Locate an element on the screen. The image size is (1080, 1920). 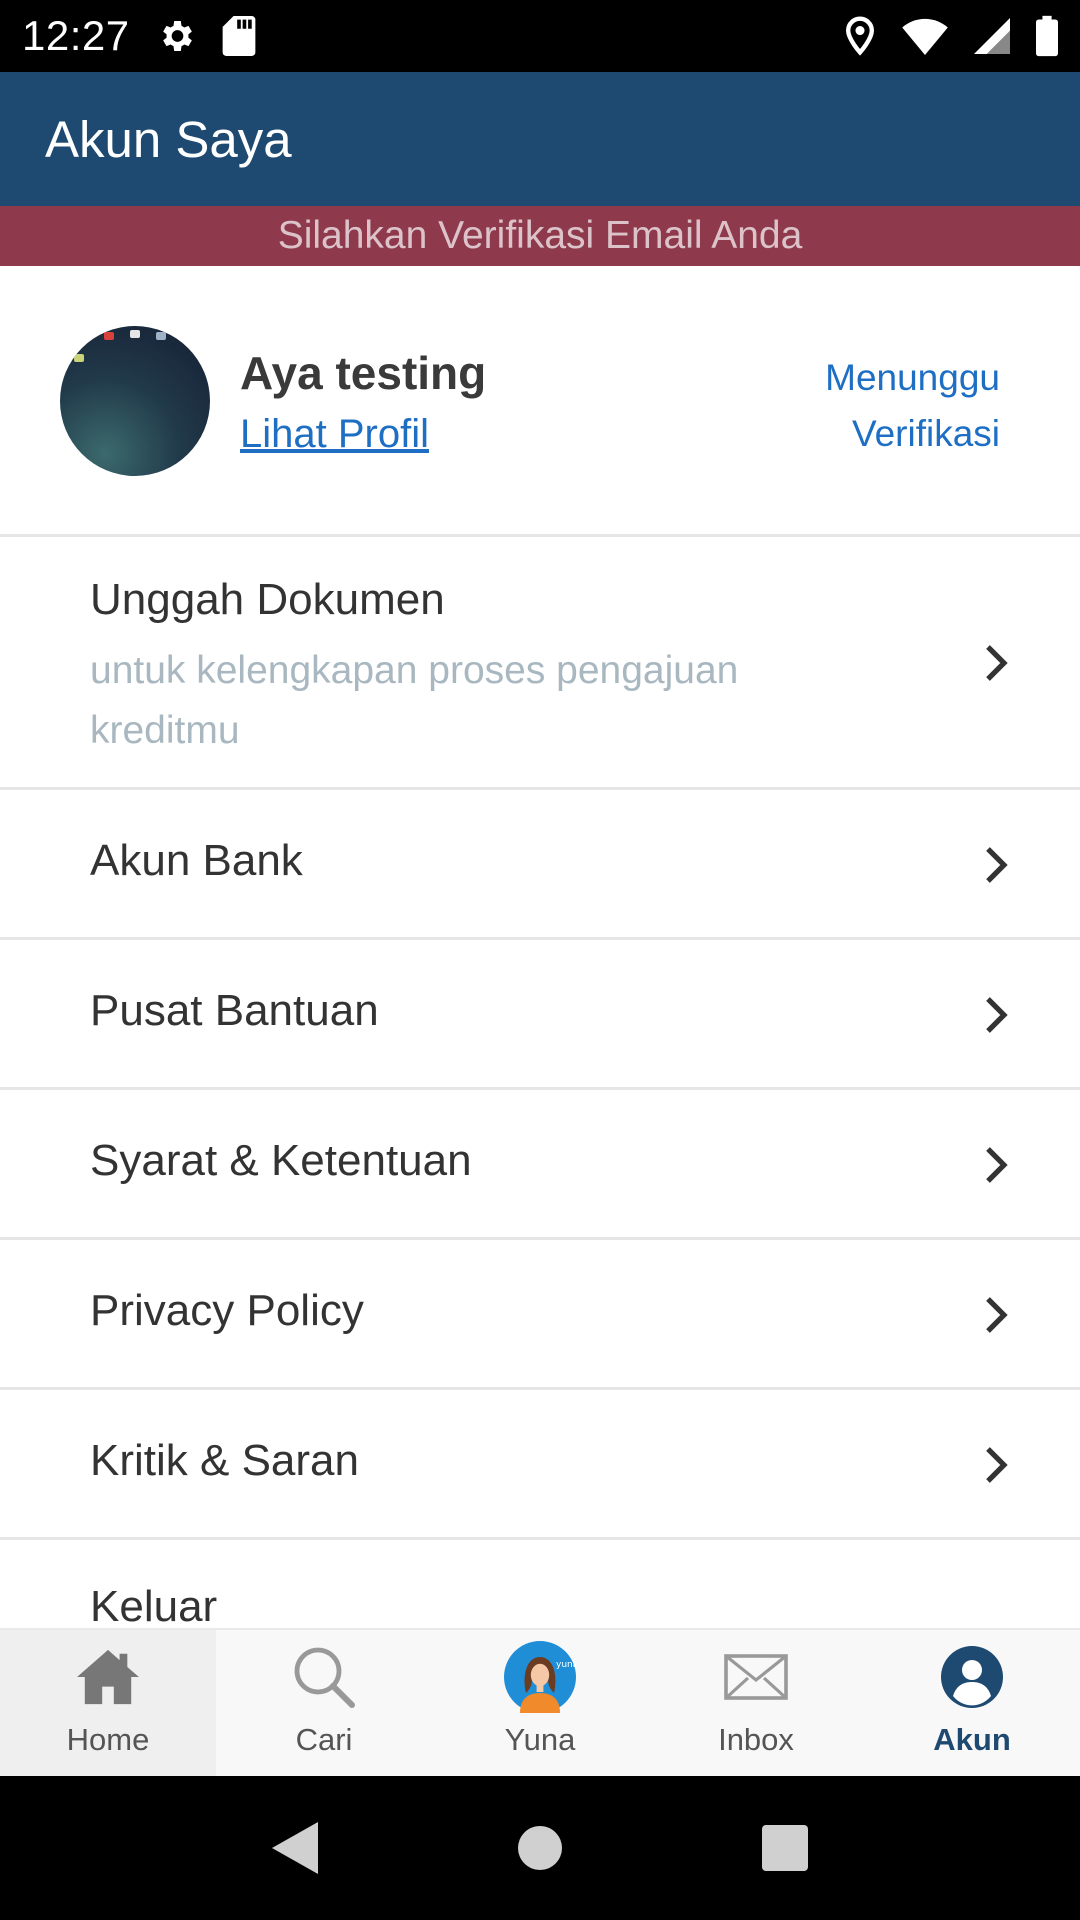
envelope-icon is located at coordinates (756, 1677).